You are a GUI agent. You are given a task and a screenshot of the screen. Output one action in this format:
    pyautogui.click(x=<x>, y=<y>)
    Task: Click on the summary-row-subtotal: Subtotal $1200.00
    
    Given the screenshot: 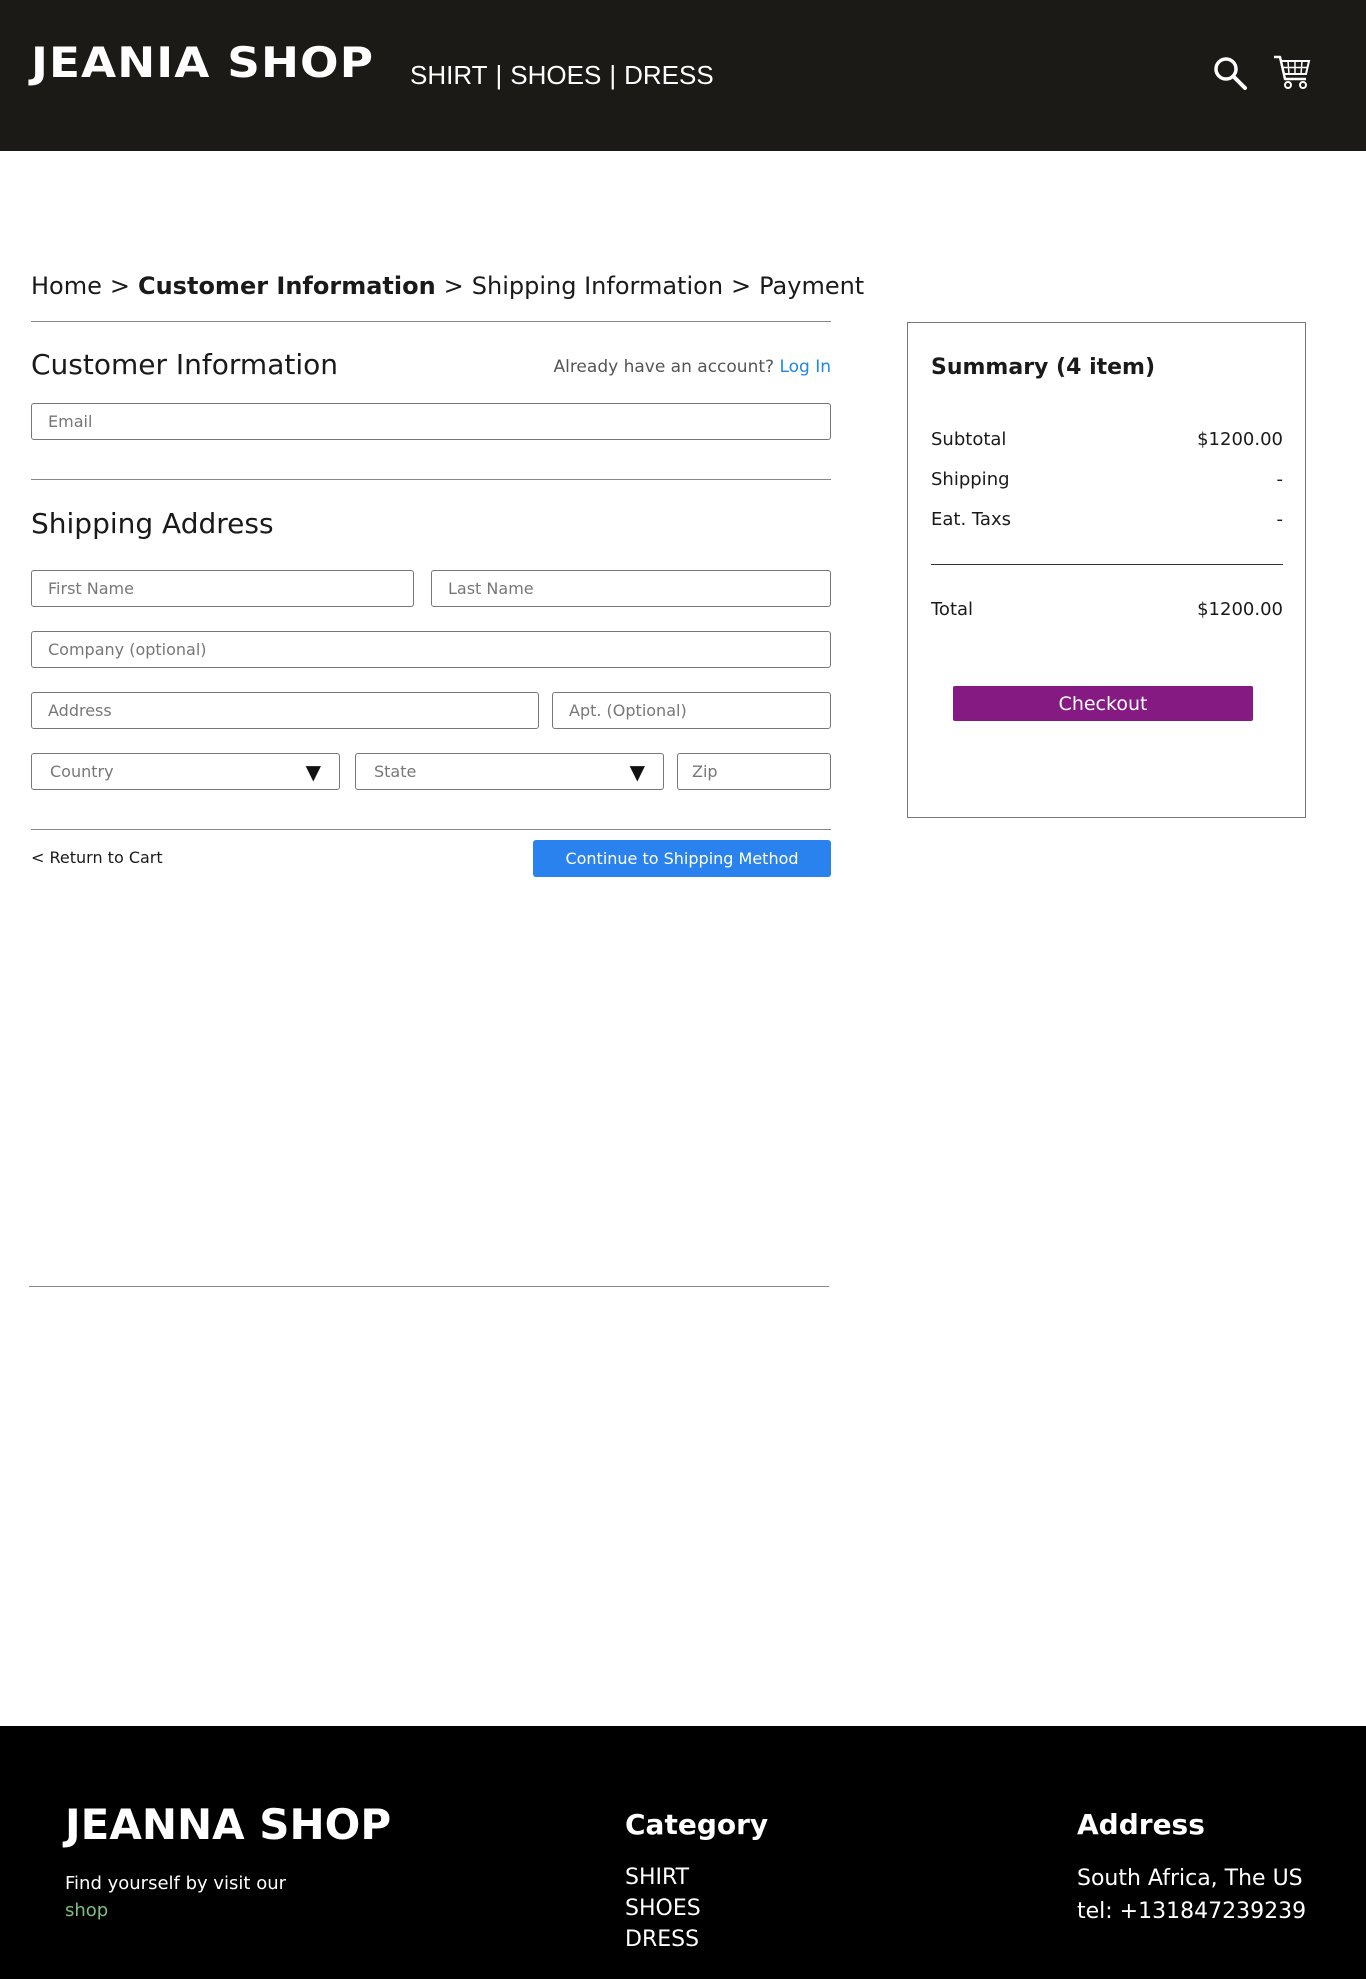 What is the action you would take?
    pyautogui.click(x=1107, y=439)
    